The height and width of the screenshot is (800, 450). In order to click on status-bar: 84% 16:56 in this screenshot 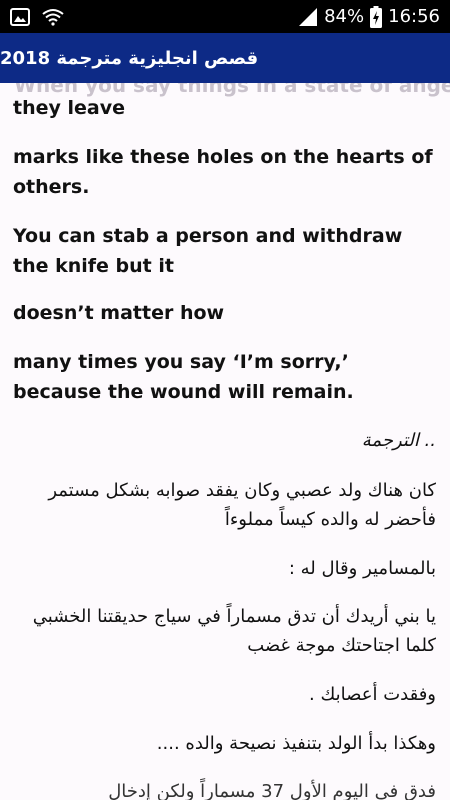, I will do `click(225, 16)`.